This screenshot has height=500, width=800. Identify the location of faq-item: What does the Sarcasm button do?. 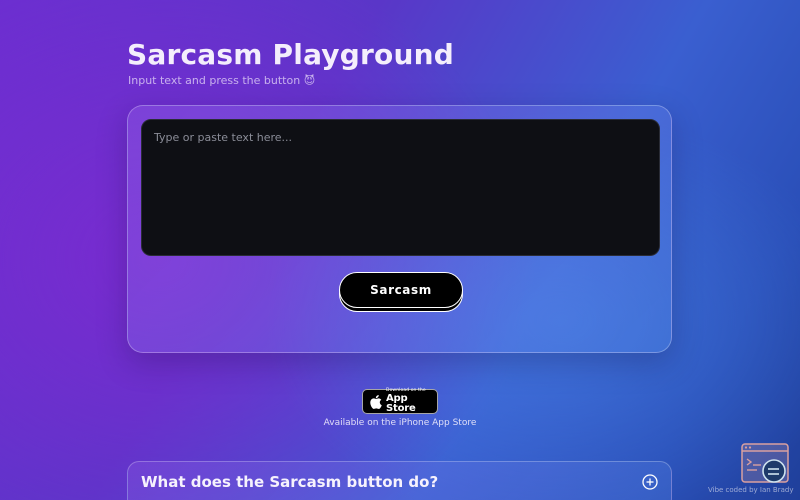
(399, 480).